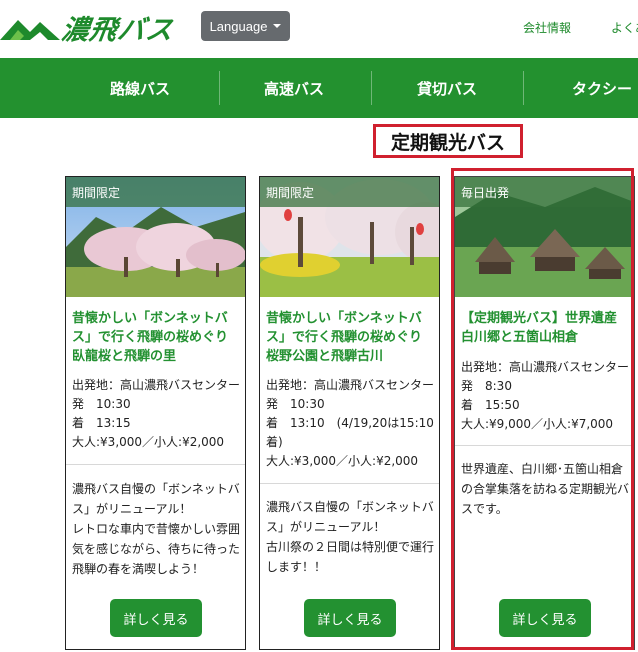 The width and height of the screenshot is (638, 652). Describe the element at coordinates (319, 29) in the screenshot. I see `site-header: 濃飛バス Language 会社情報 よくあ` at that location.